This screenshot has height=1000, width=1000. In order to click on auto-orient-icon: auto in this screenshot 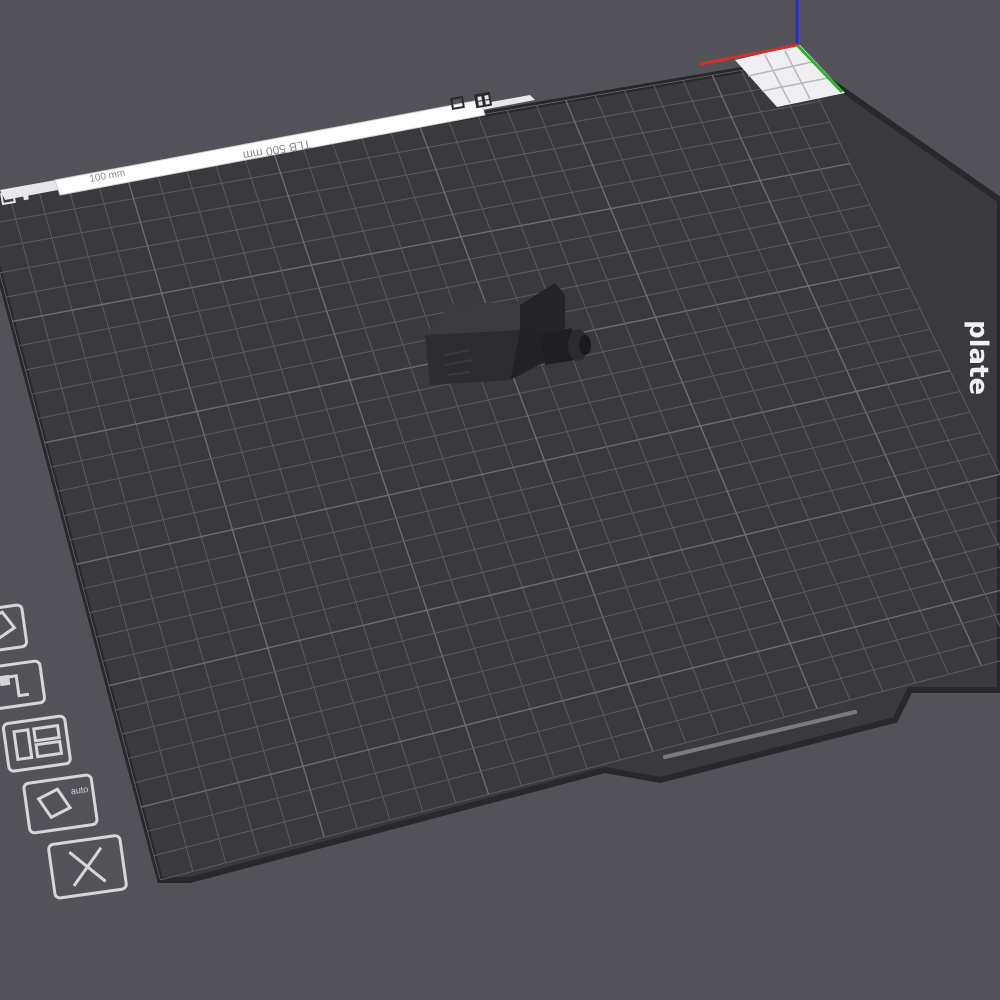, I will do `click(60, 804)`.